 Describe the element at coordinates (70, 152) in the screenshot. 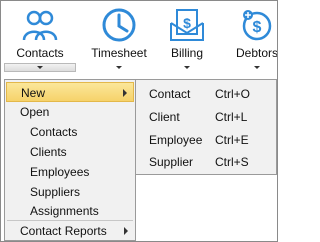

I see `menu-item-open-clients: Clients` at that location.